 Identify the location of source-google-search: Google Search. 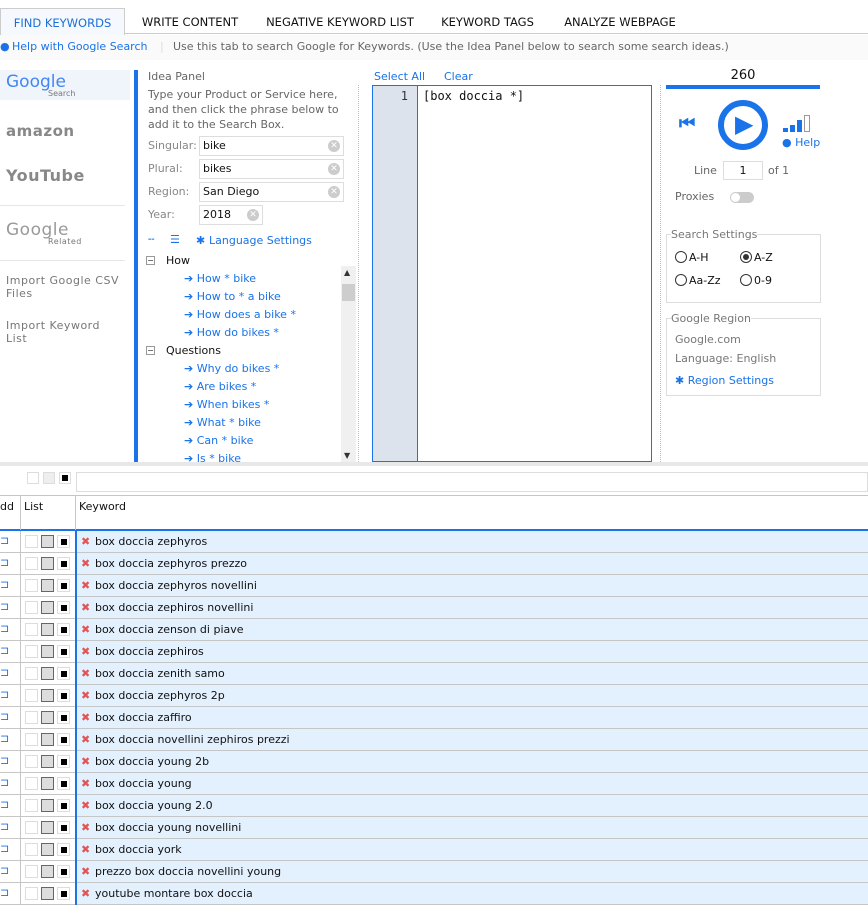
(65, 85).